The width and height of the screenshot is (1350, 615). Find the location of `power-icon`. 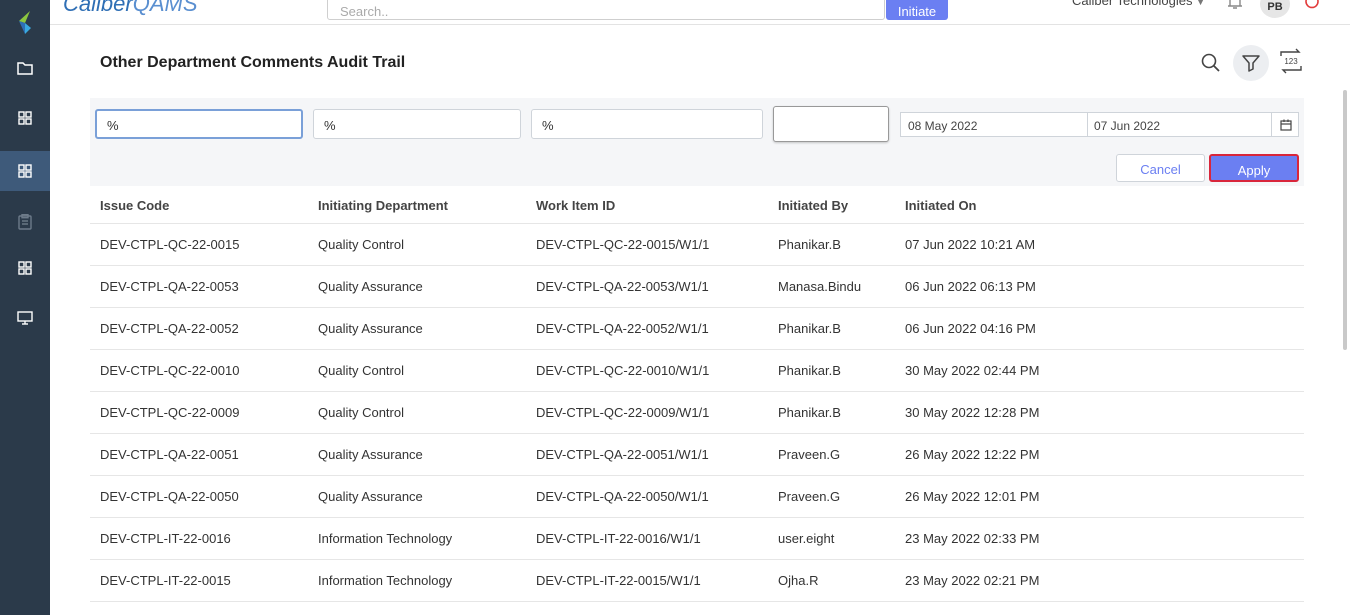

power-icon is located at coordinates (1312, 5).